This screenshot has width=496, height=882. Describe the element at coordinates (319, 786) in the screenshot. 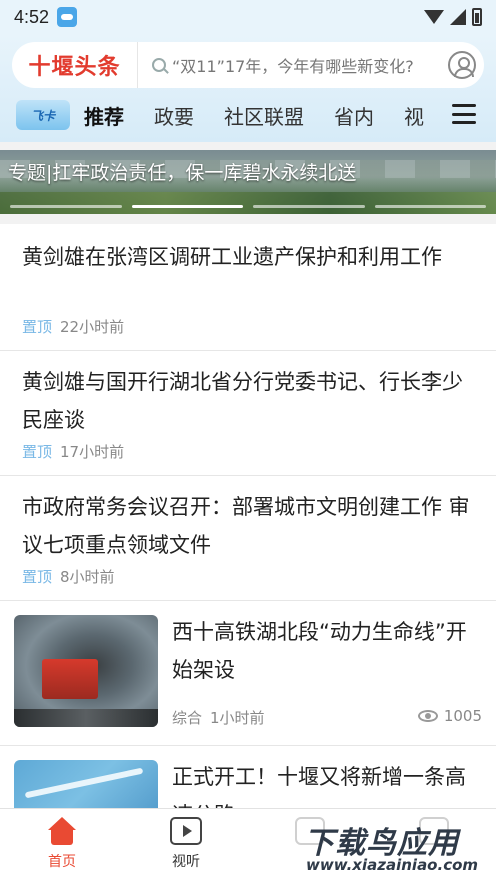

I see `news-title: 正式开工！十堰又将新增一条高速公路` at that location.